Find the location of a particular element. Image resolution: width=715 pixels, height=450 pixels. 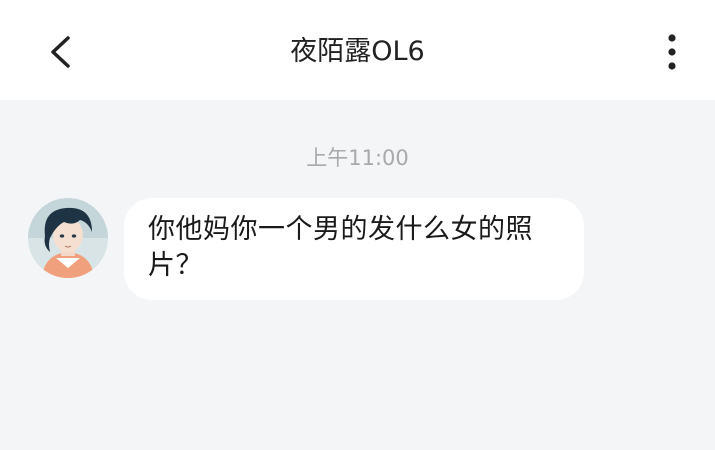

more-vertical-icon is located at coordinates (672, 52).